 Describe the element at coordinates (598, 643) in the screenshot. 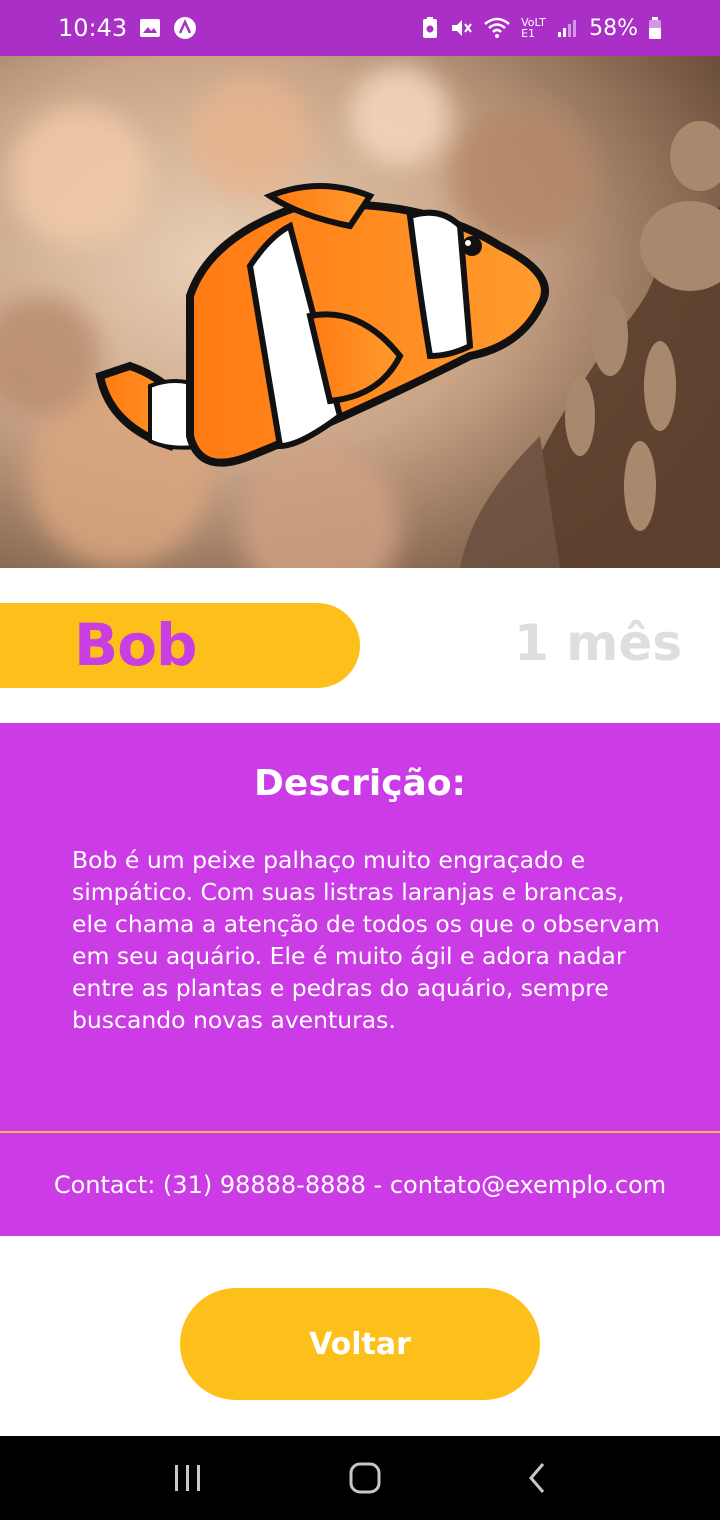

I see `pet-age: 1 mês` at that location.